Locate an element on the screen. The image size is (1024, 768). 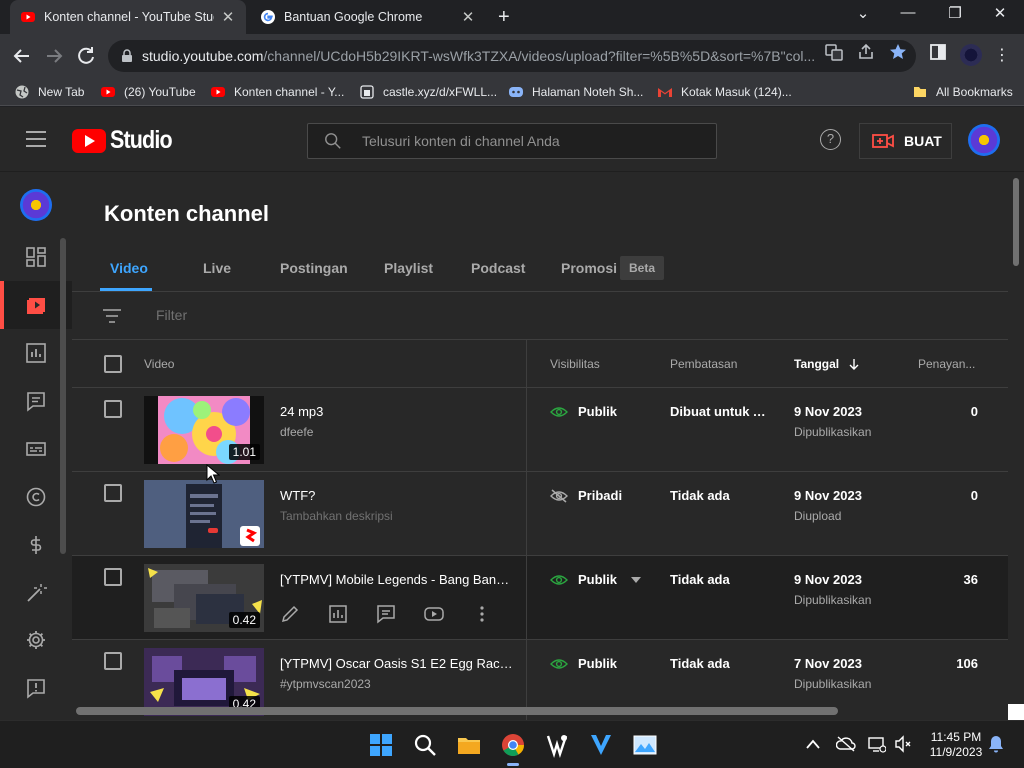
filter-bar: Filter is located at coordinates (540, 316).